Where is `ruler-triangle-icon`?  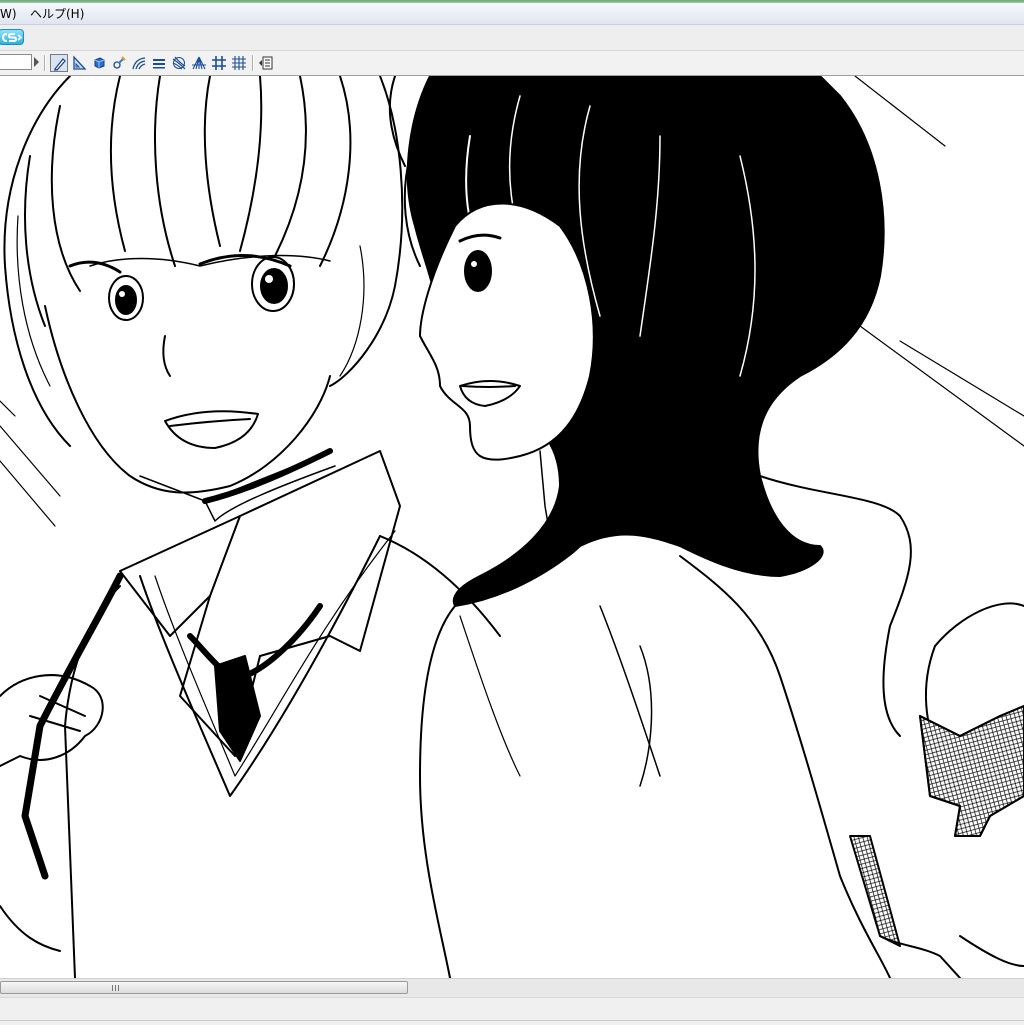 ruler-triangle-icon is located at coordinates (79, 63).